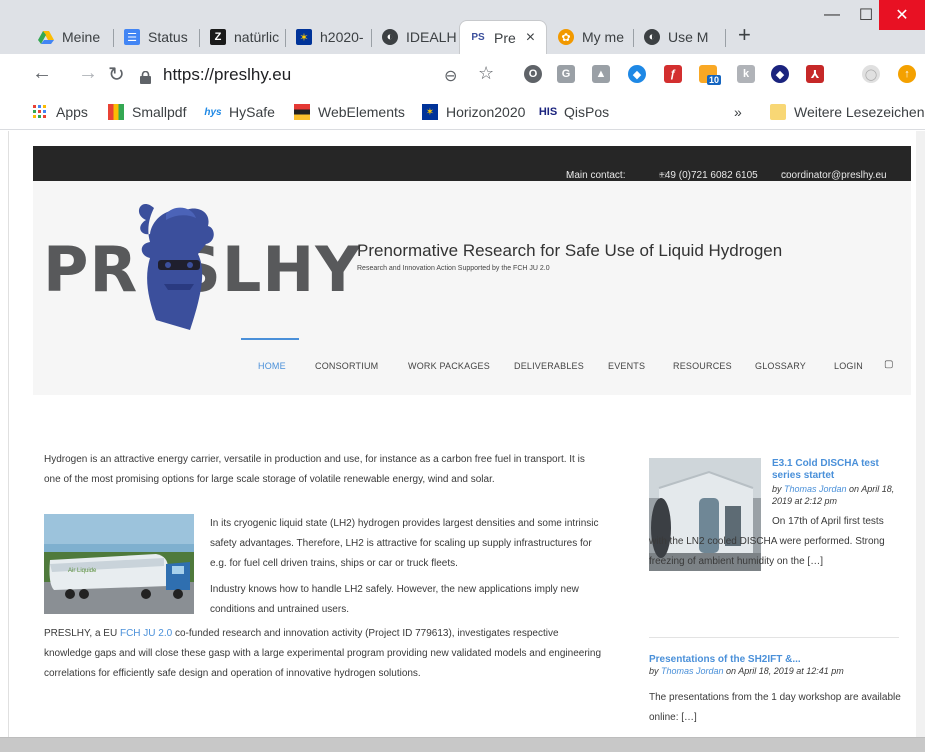  What do you see at coordinates (587, 112) in the screenshot?
I see `bookmark-label: QisPos` at bounding box center [587, 112].